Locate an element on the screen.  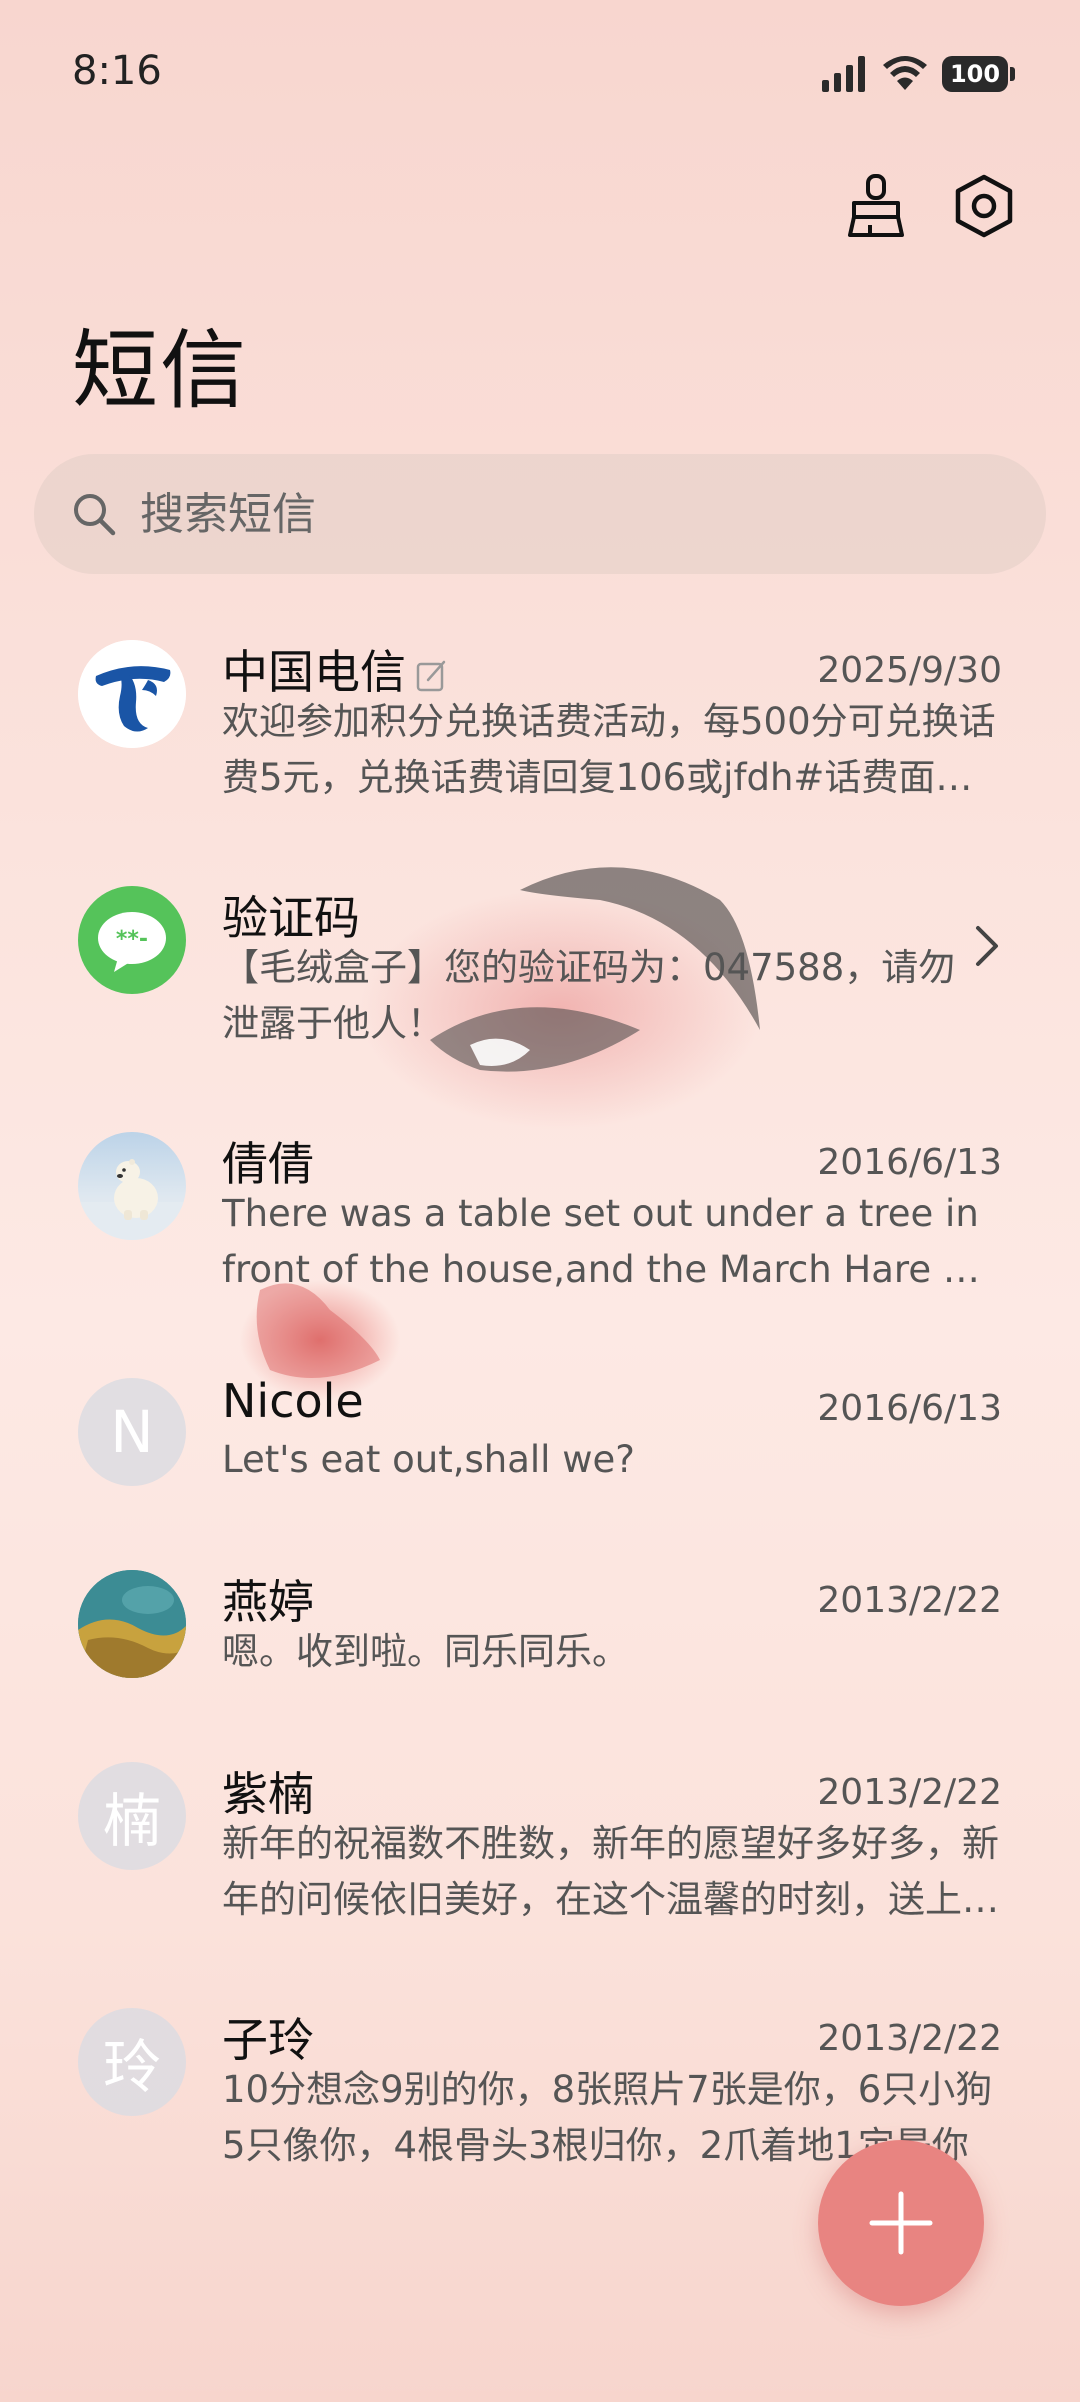
signal-icon is located at coordinates (843, 74).